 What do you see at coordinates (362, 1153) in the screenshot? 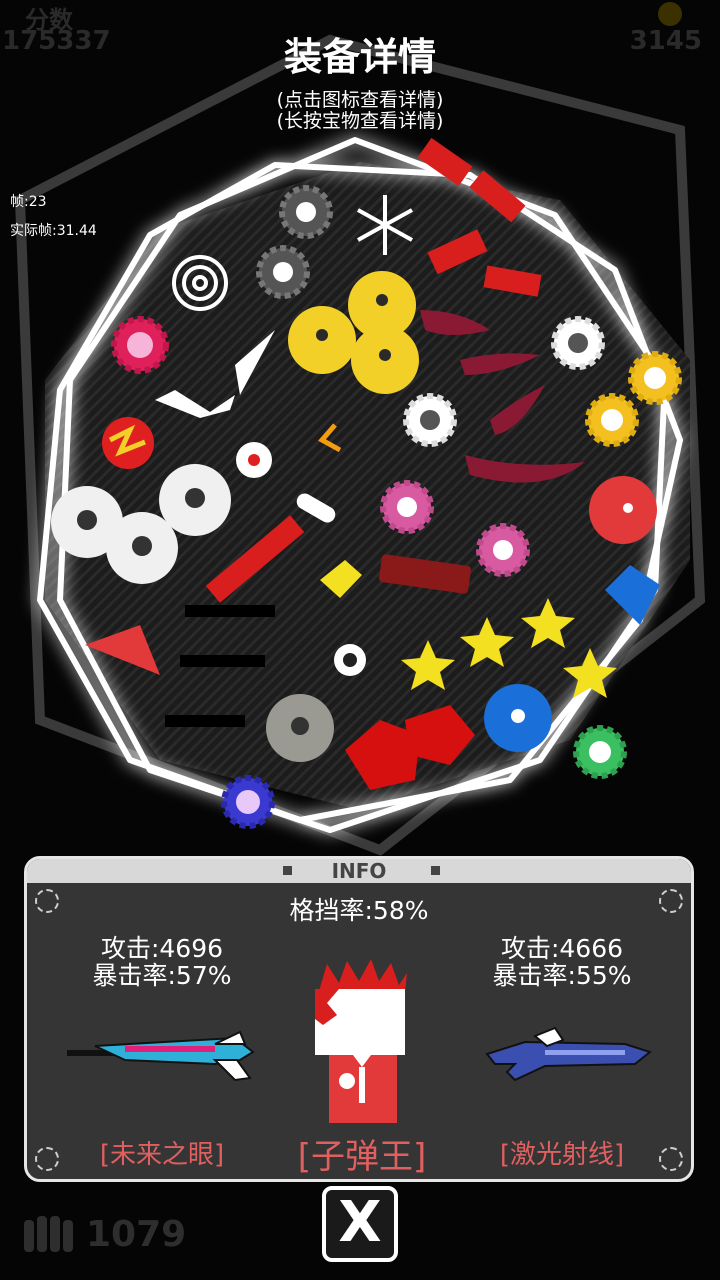
I see `character-name: [子弹王]` at bounding box center [362, 1153].